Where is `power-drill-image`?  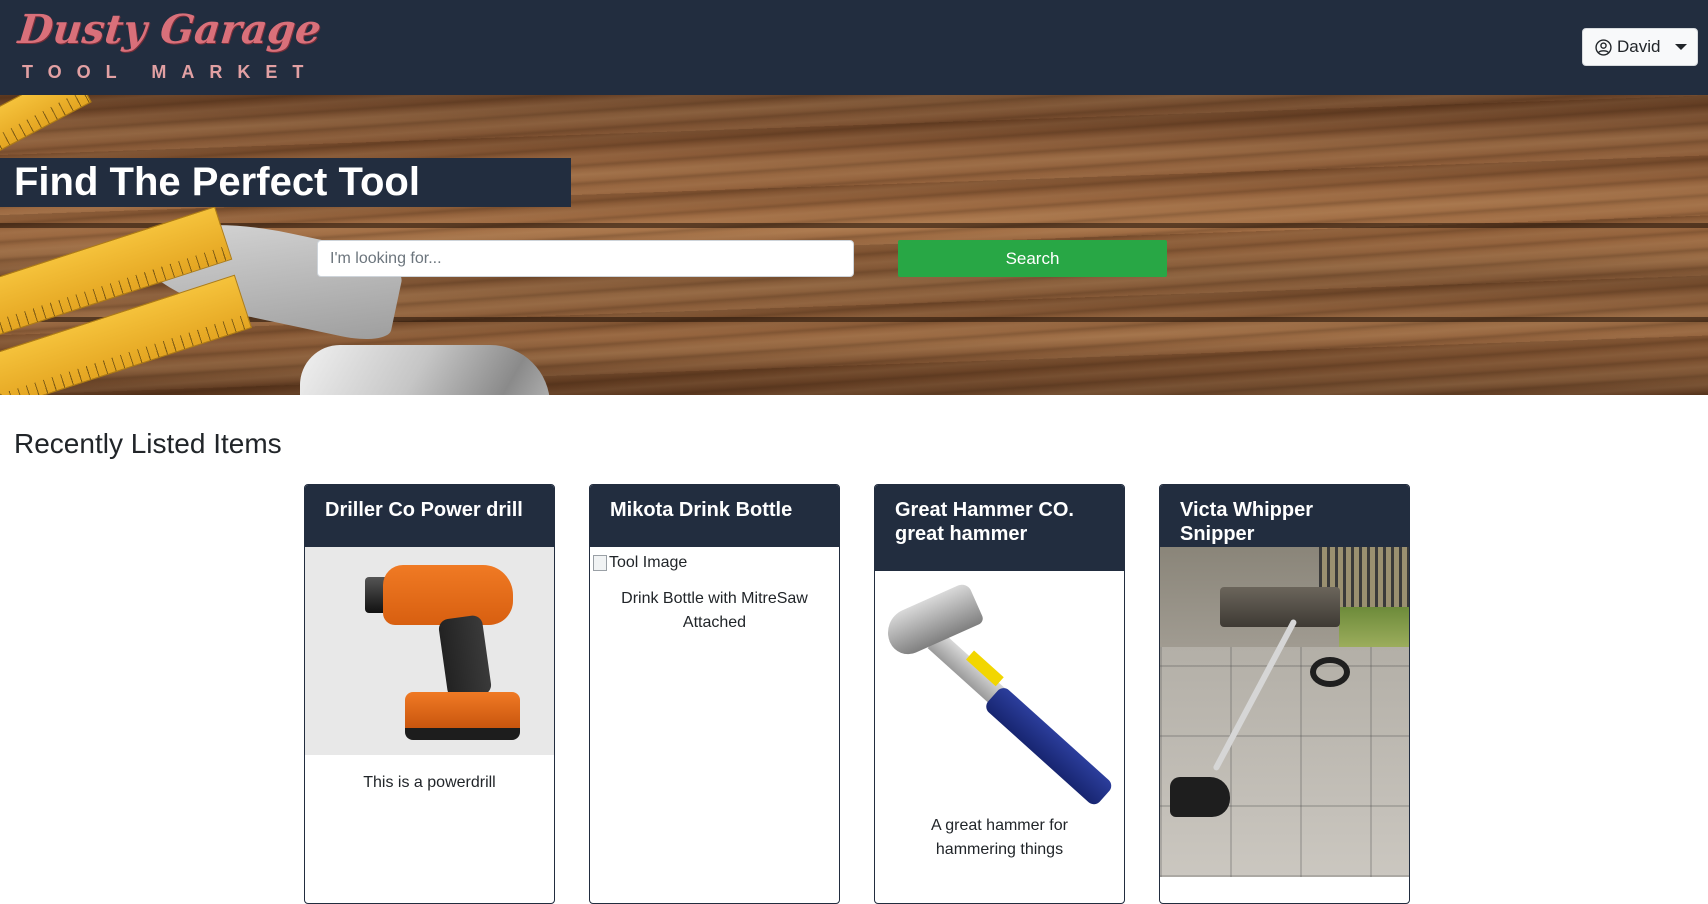 power-drill-image is located at coordinates (429, 651).